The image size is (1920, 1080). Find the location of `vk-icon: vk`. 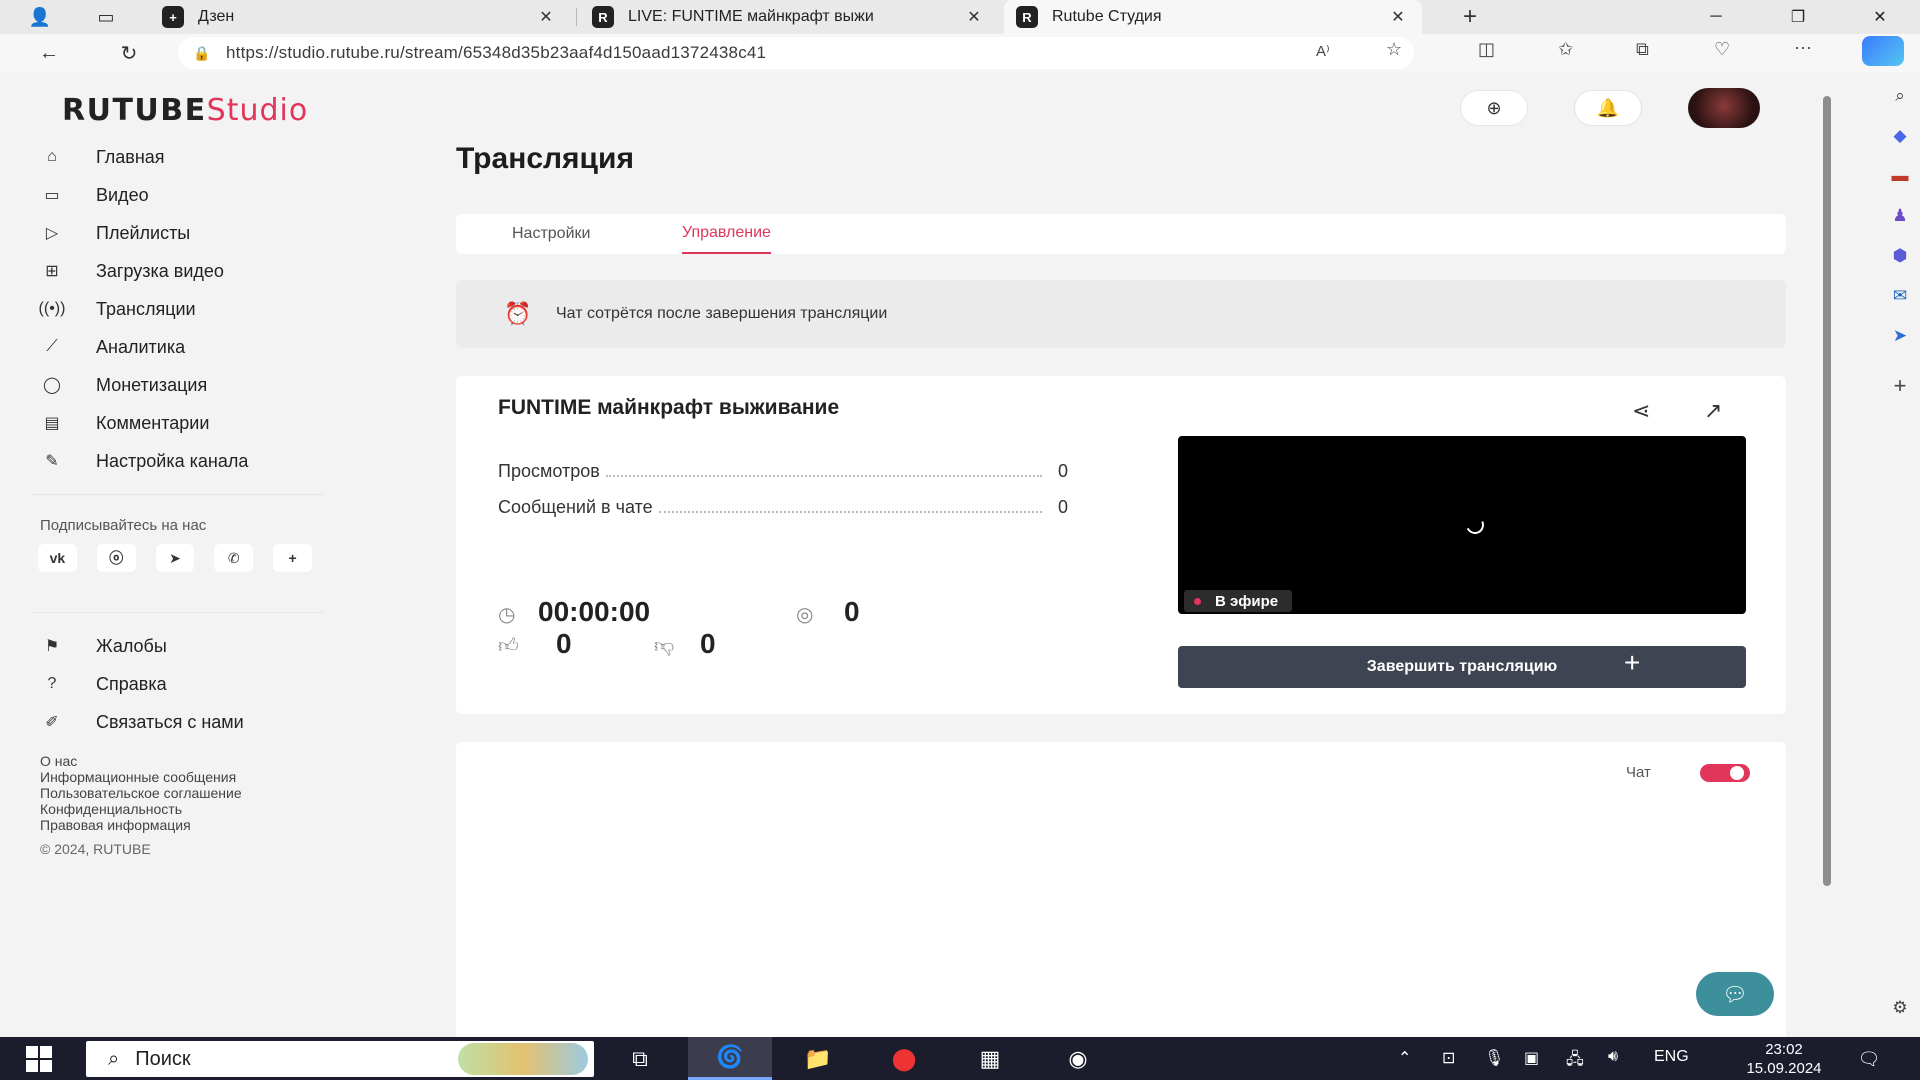

vk-icon: vk is located at coordinates (57, 558).